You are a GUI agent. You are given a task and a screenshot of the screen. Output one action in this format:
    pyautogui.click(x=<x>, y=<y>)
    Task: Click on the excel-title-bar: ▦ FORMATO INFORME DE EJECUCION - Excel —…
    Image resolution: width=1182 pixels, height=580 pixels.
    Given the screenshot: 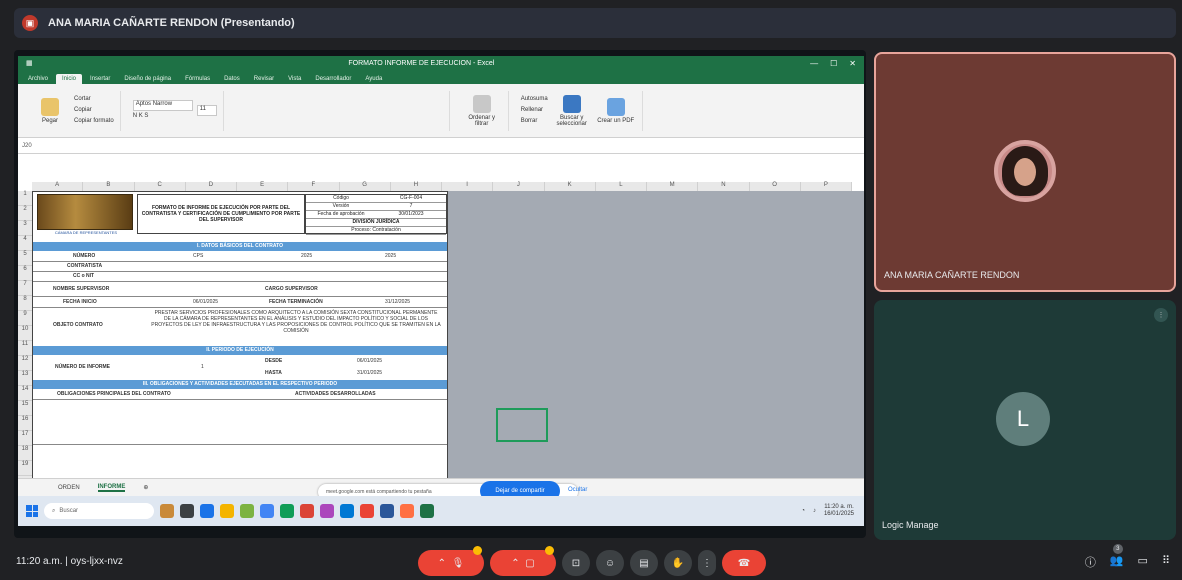 What is the action you would take?
    pyautogui.click(x=441, y=63)
    